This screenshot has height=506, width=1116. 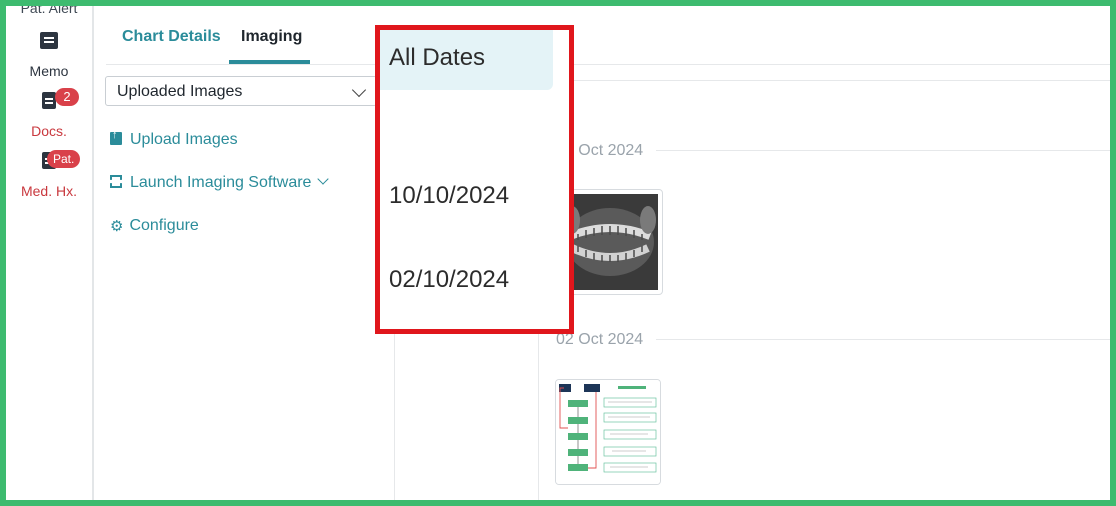 I want to click on rail-item-memo: Memo, so click(x=49, y=54).